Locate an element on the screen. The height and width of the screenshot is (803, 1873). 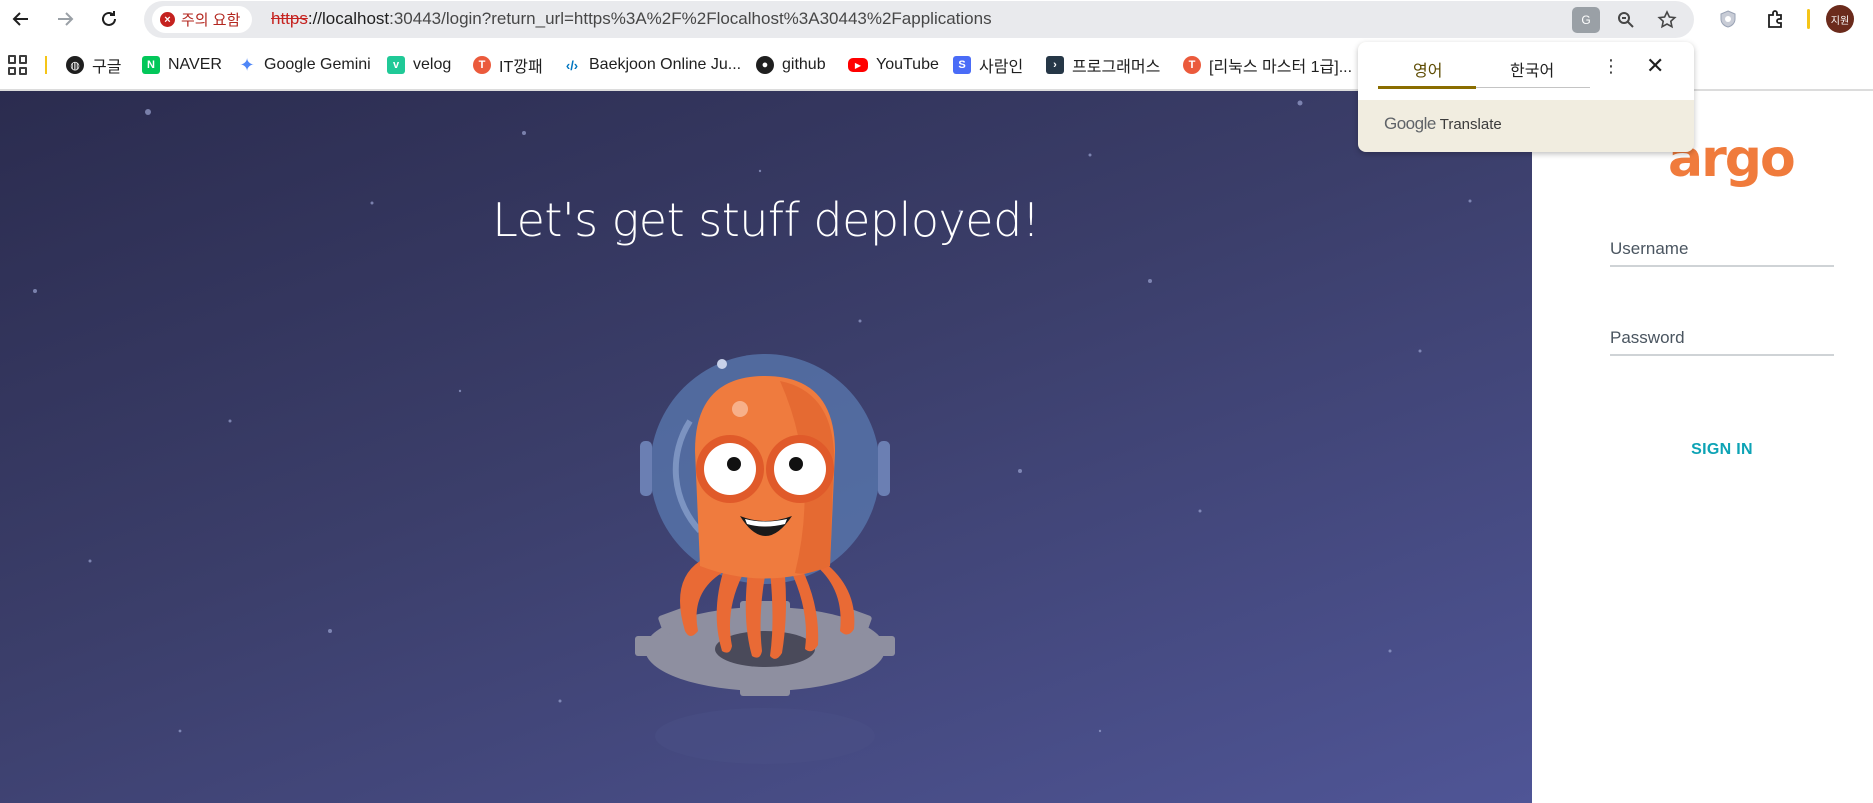
tab-divider is located at coordinates (1533, 87).